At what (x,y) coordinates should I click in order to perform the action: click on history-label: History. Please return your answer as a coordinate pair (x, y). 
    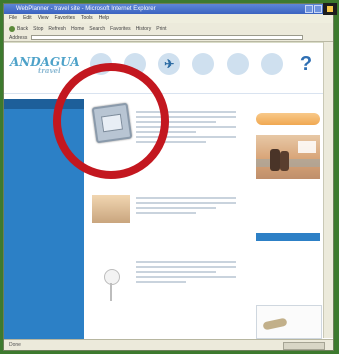
    Looking at the image, I should click on (143, 28).